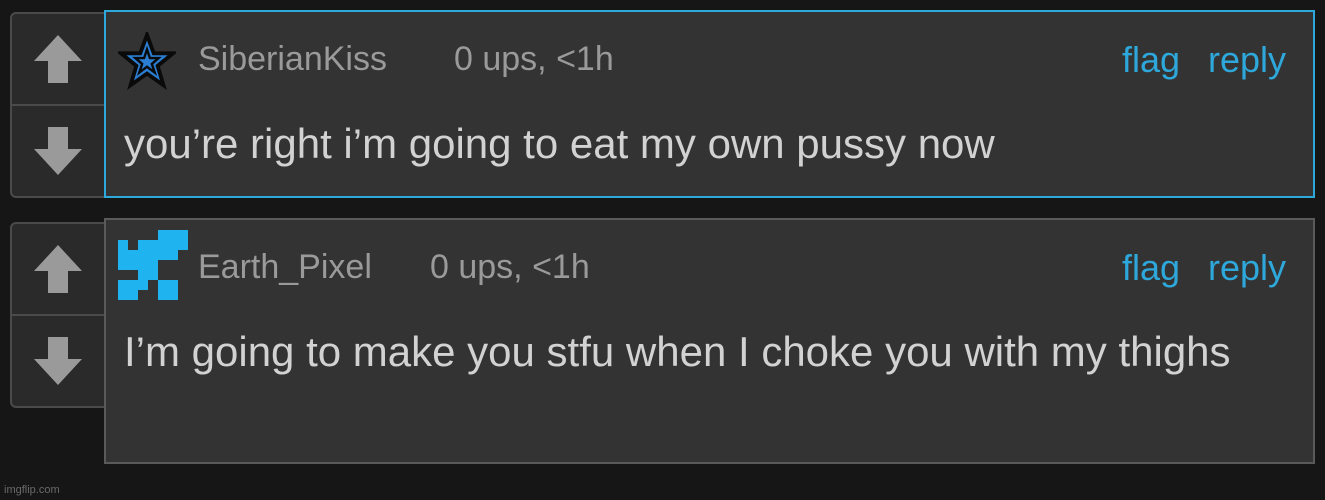  What do you see at coordinates (285, 267) in the screenshot?
I see `username-link: Earth_Pixel` at bounding box center [285, 267].